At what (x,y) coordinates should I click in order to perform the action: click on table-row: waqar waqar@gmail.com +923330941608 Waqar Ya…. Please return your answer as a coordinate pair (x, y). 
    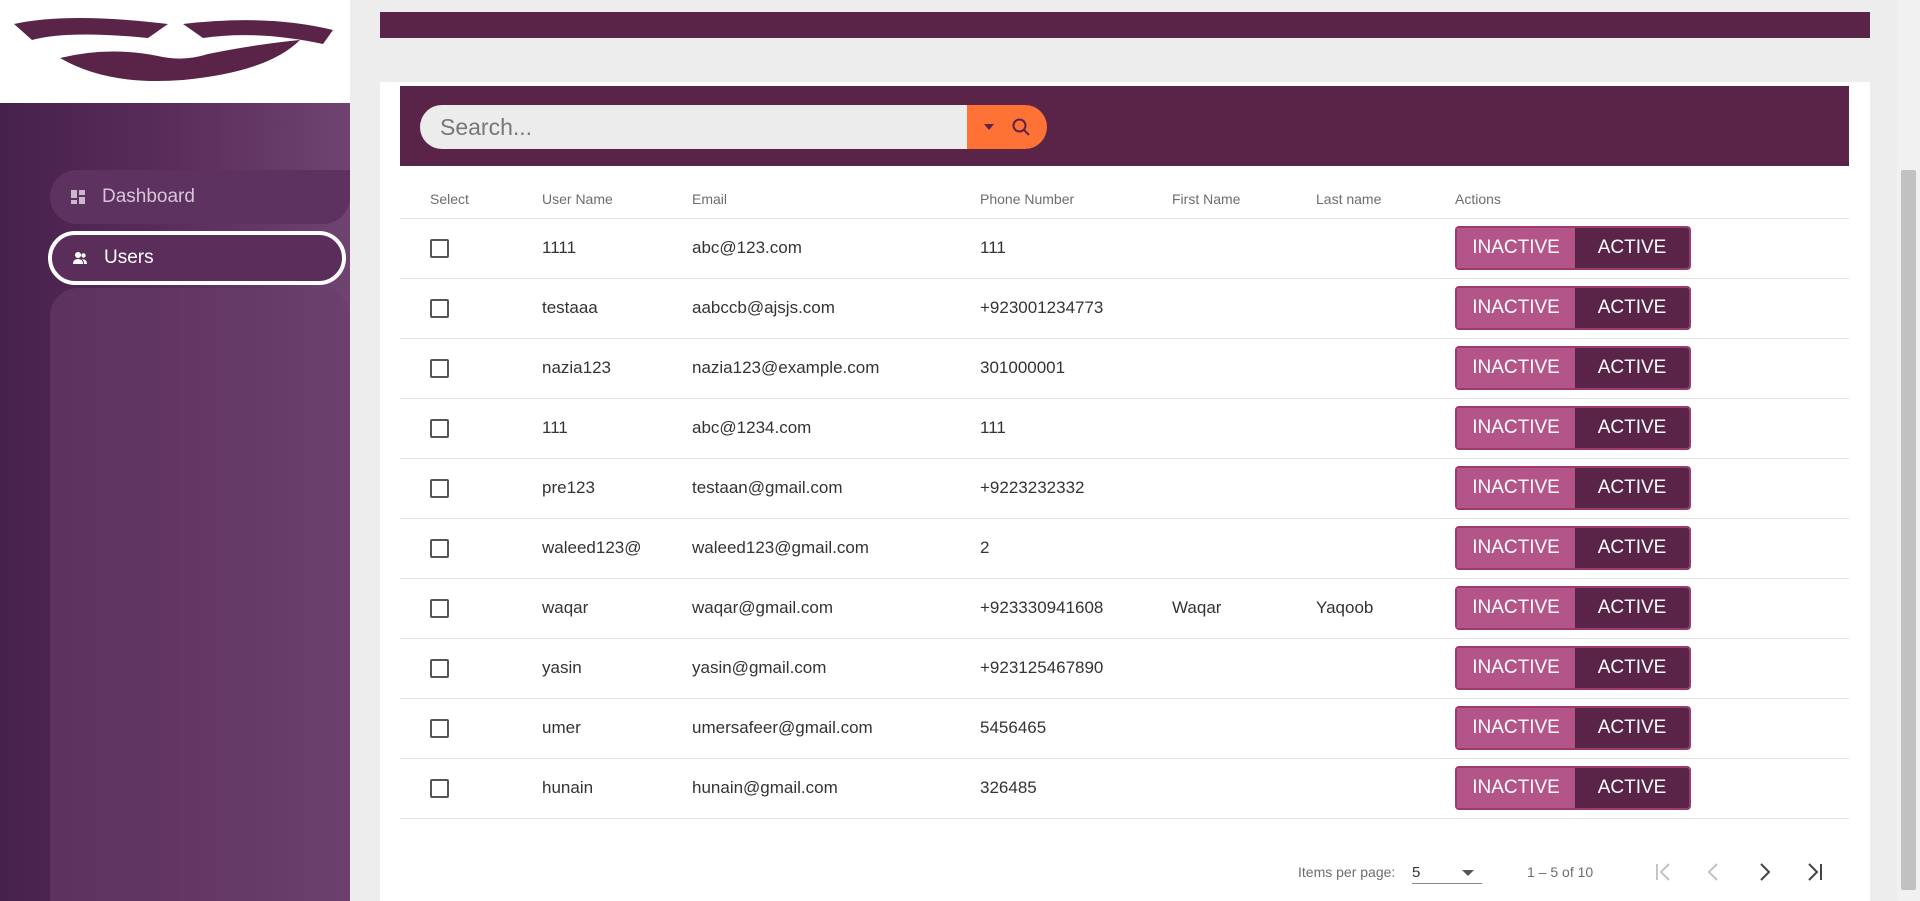
    Looking at the image, I should click on (1124, 608).